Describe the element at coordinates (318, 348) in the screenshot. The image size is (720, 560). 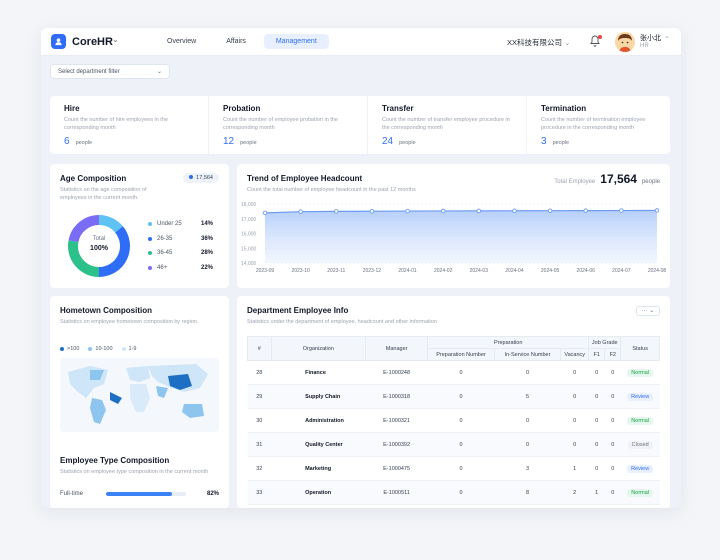
I see `col-header-organization: Organization` at that location.